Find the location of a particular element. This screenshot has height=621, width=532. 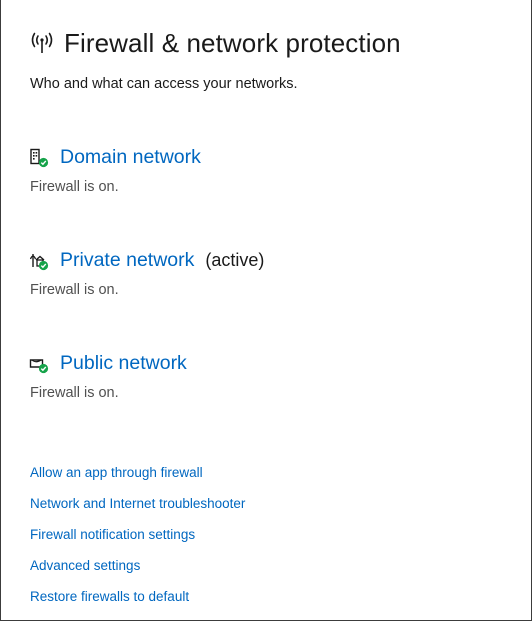

private-home-icon is located at coordinates (39, 261).